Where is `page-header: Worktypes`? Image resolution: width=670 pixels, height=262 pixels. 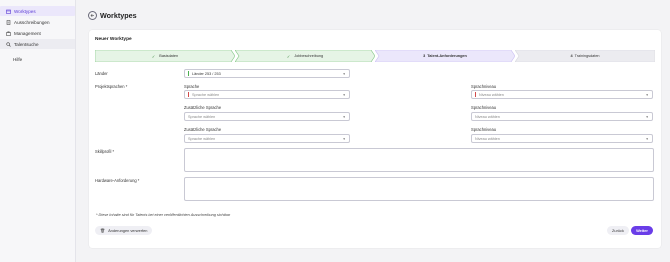 page-header: Worktypes is located at coordinates (112, 15).